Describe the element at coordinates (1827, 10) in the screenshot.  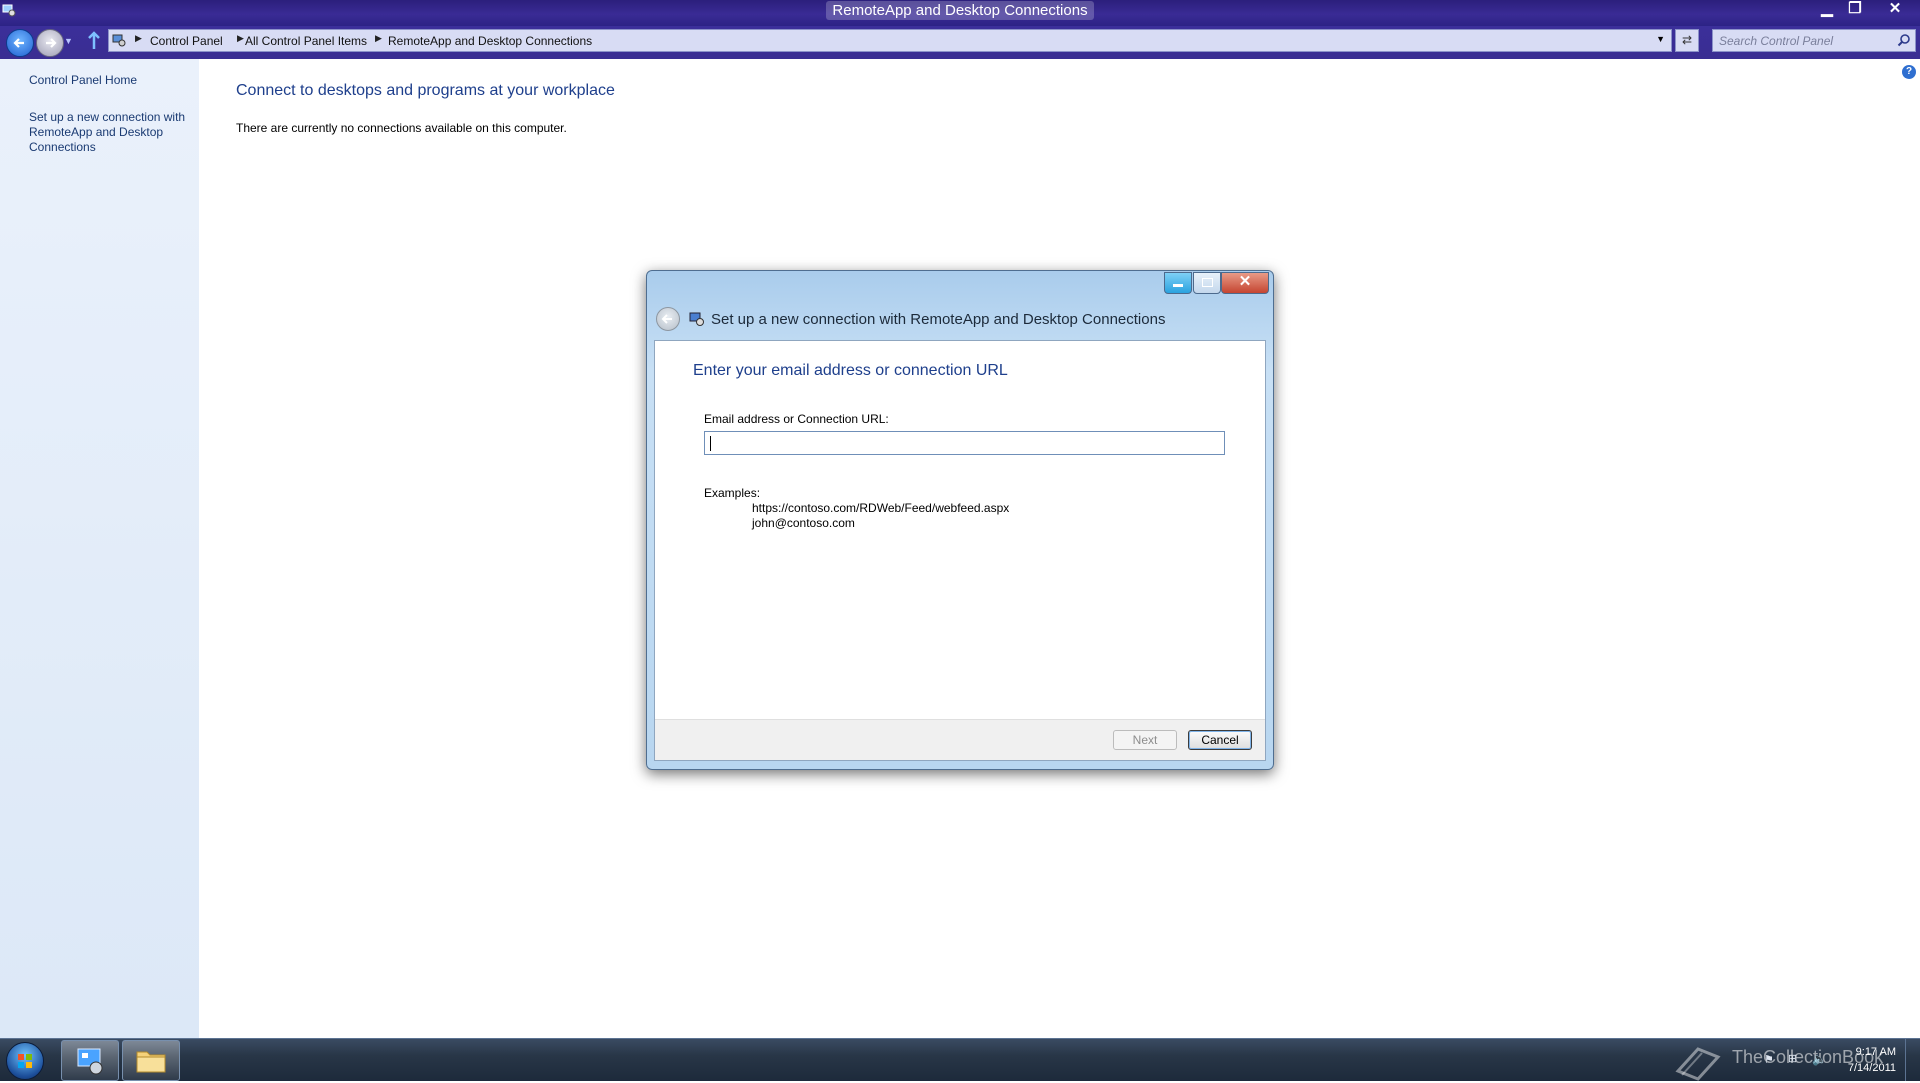
I see `minimize-button: ▁` at that location.